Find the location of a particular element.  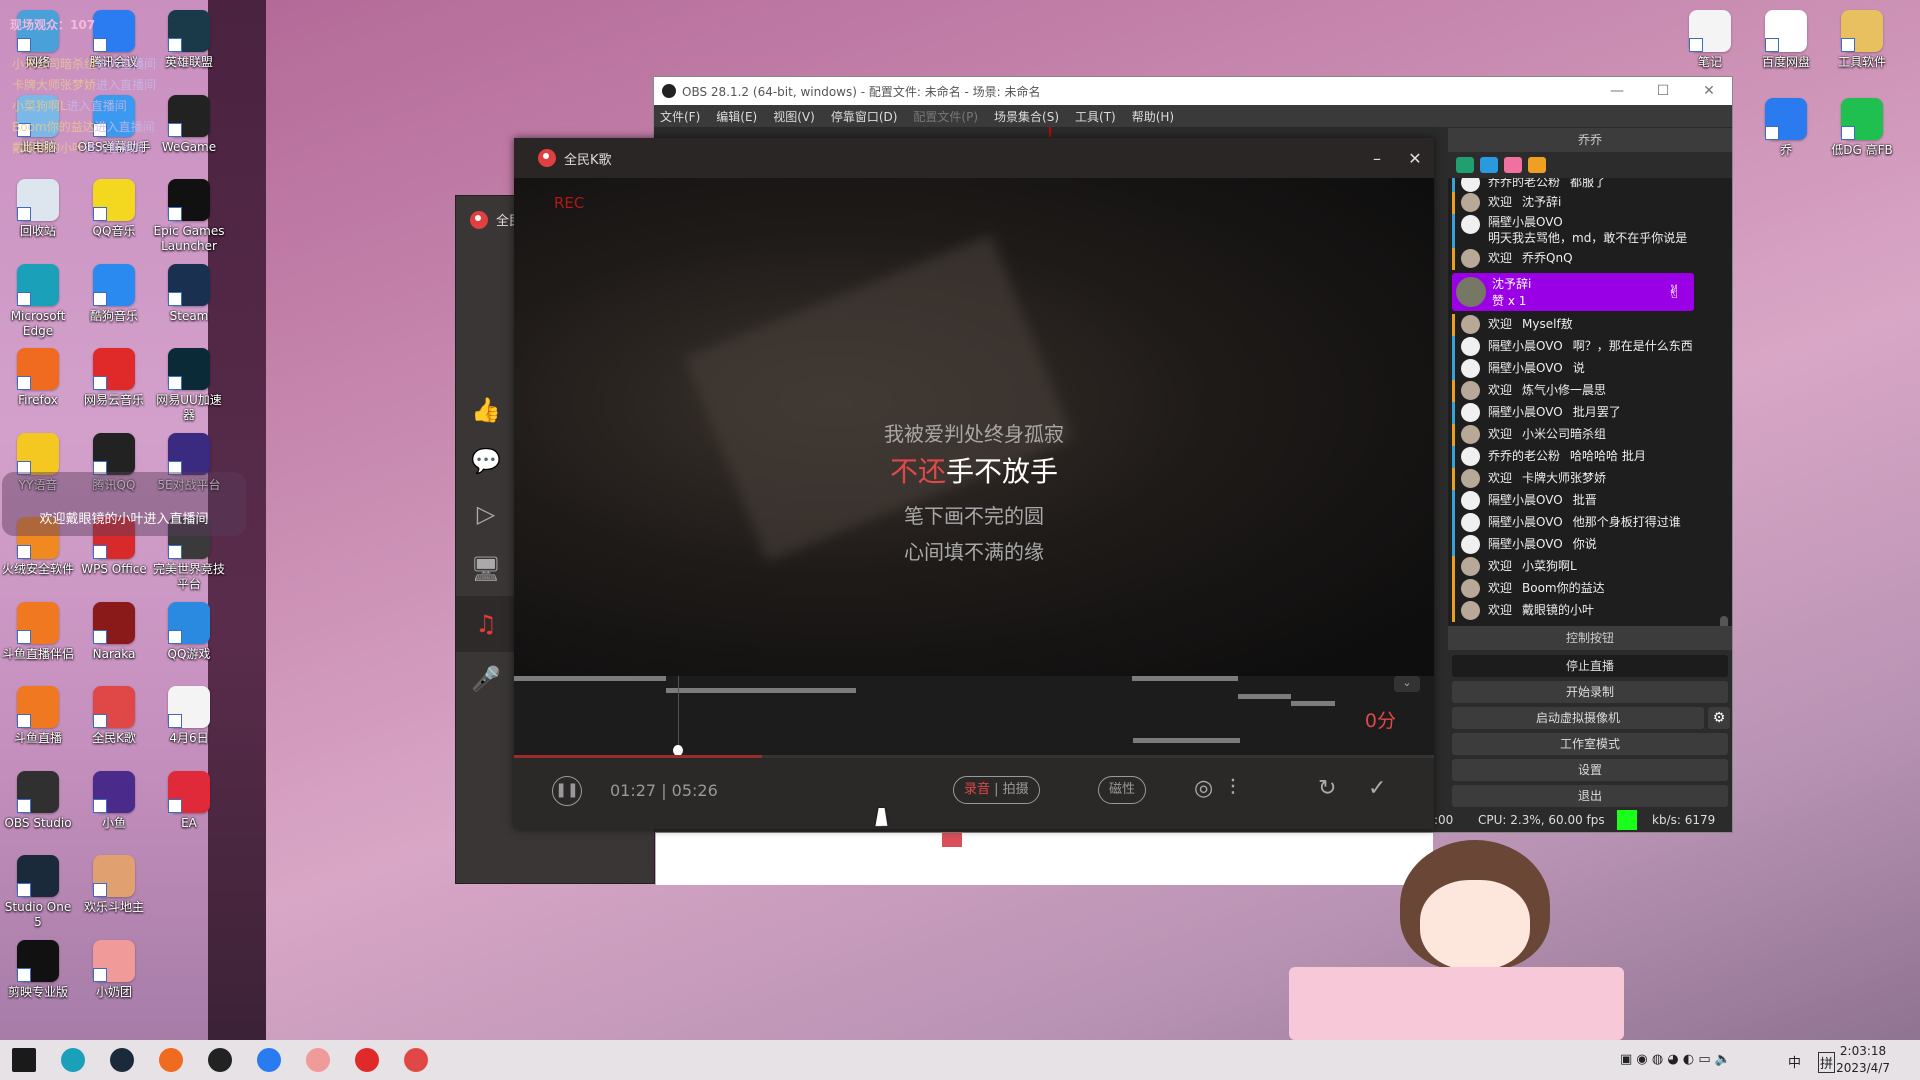

chat-row: 欢迎 炼气小修一晨思 is located at coordinates (1587, 391).